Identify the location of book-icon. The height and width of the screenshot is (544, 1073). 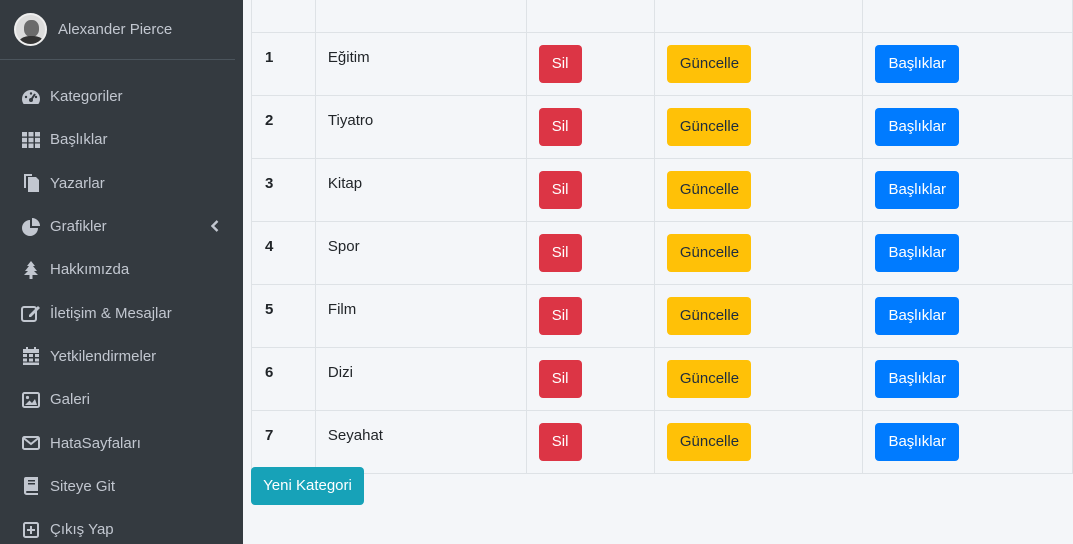
(31, 486).